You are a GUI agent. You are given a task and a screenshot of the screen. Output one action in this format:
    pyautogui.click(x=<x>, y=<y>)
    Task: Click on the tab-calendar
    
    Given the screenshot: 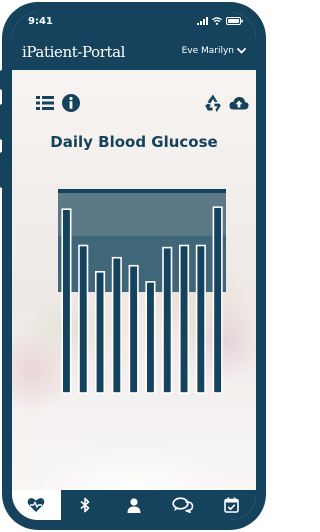 What is the action you would take?
    pyautogui.click(x=231, y=505)
    